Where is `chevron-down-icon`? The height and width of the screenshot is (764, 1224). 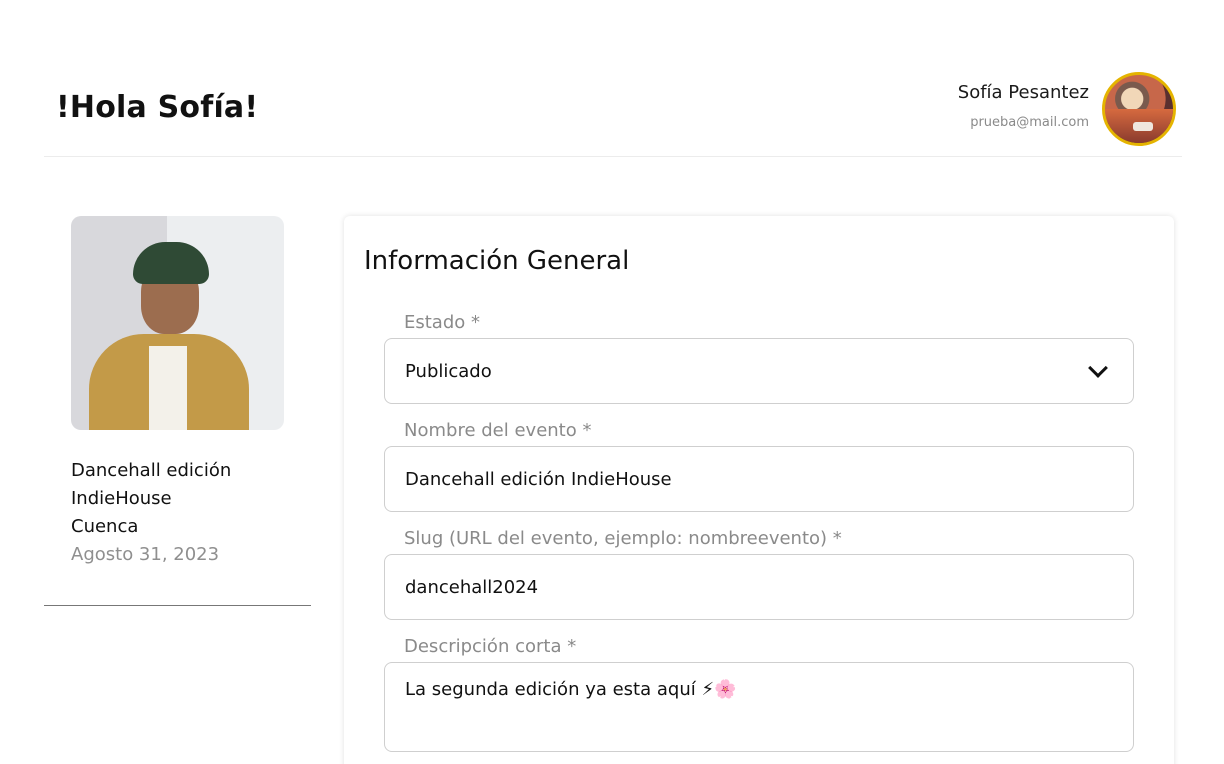 chevron-down-icon is located at coordinates (1098, 368).